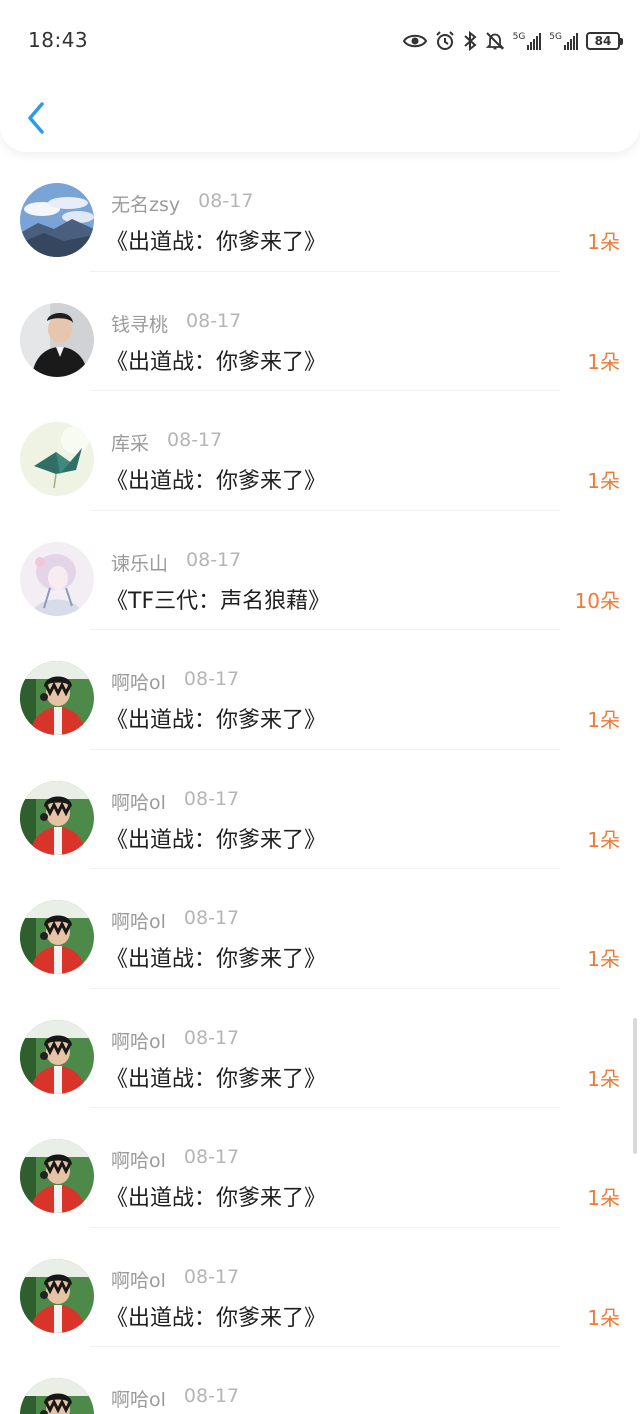 The width and height of the screenshot is (640, 1414). I want to click on bluetooth-icon, so click(470, 41).